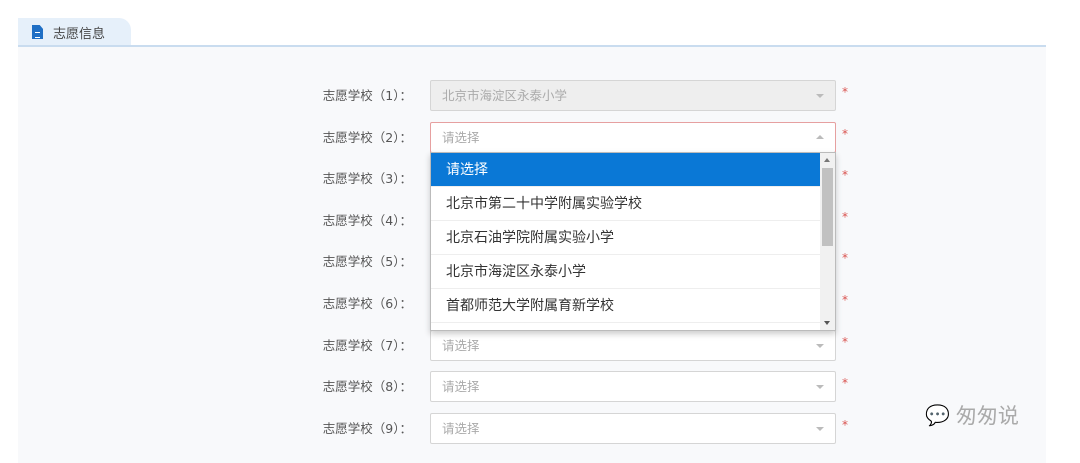  I want to click on school-choice-row: 志愿学校（1）： 北京市海淀区永泰小学 *, so click(540, 95).